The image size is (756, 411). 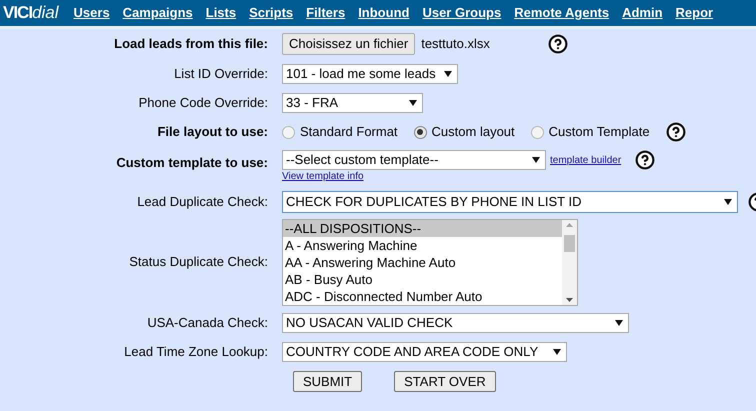 What do you see at coordinates (695, 13) in the screenshot?
I see `nav-link: Repor` at bounding box center [695, 13].